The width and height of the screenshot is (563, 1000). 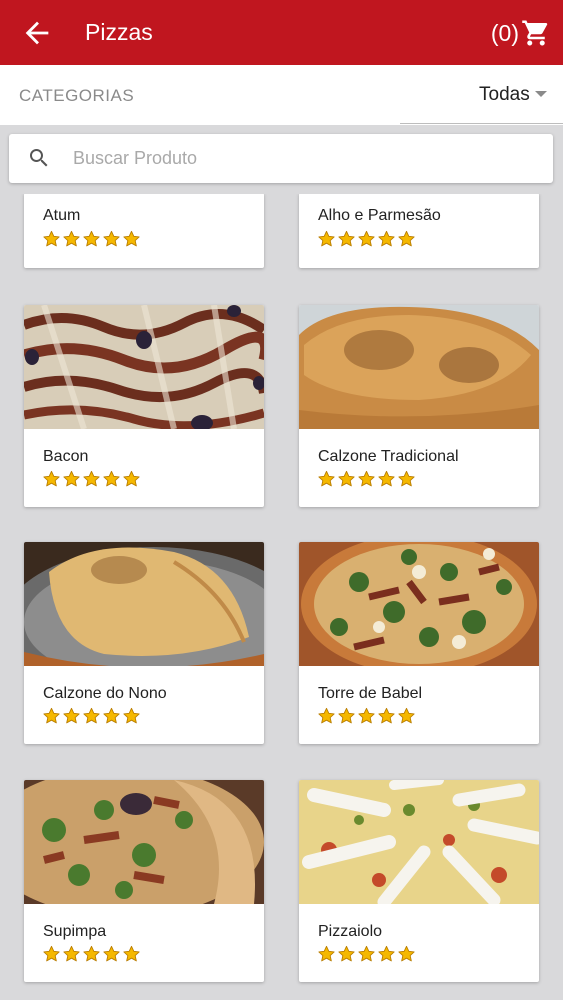 What do you see at coordinates (281, 32) in the screenshot?
I see `app-bar: Pizzas (0)` at bounding box center [281, 32].